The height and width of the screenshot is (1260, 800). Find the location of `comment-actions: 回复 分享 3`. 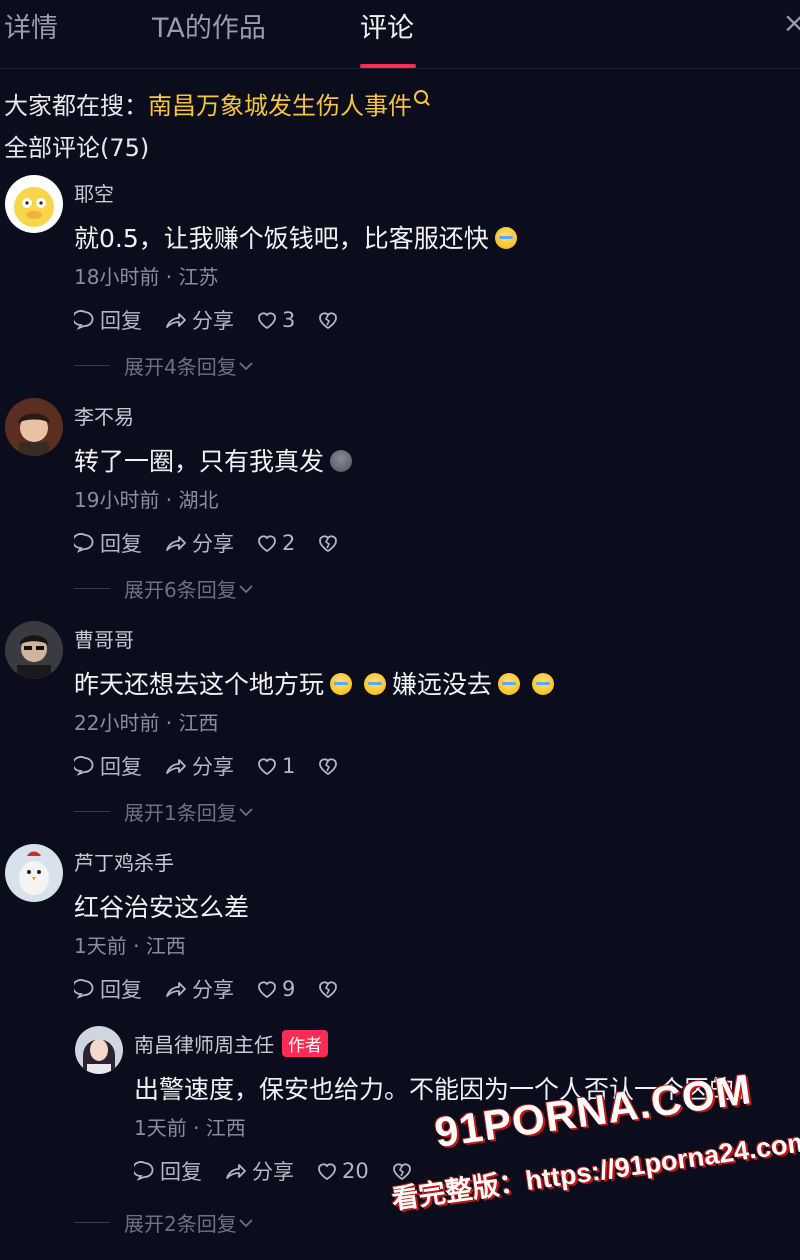

comment-actions: 回复 分享 3 is located at coordinates (219, 320).